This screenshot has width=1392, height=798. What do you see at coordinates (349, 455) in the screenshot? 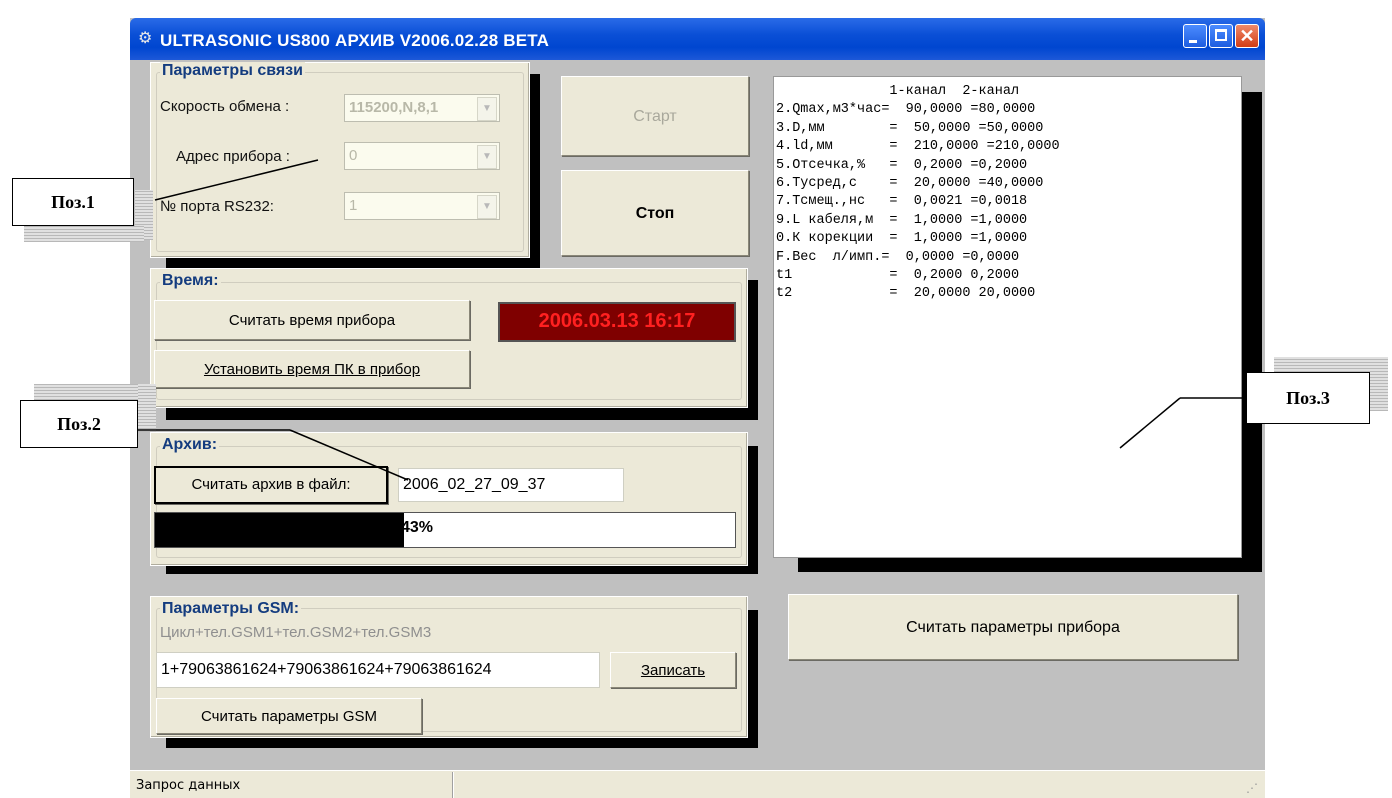
I see `leader-line-pos2b` at bounding box center [349, 455].